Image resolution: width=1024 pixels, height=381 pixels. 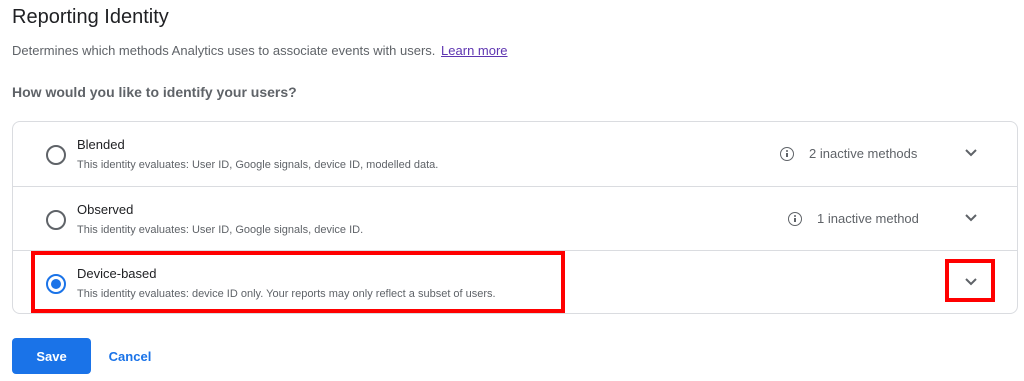 I want to click on learn-more-link: Learn more, so click(x=474, y=50).